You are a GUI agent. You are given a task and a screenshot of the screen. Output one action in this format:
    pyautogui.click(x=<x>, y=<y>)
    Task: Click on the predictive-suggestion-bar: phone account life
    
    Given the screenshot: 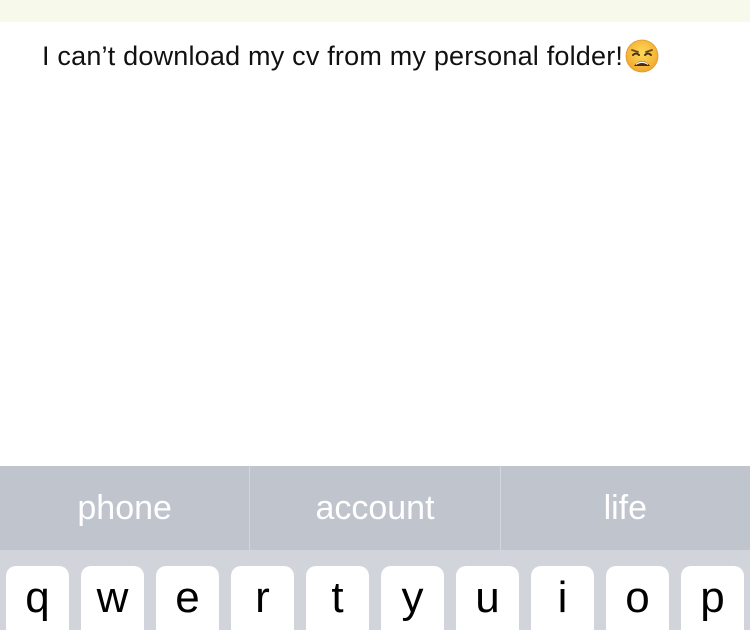 What is the action you would take?
    pyautogui.click(x=375, y=508)
    